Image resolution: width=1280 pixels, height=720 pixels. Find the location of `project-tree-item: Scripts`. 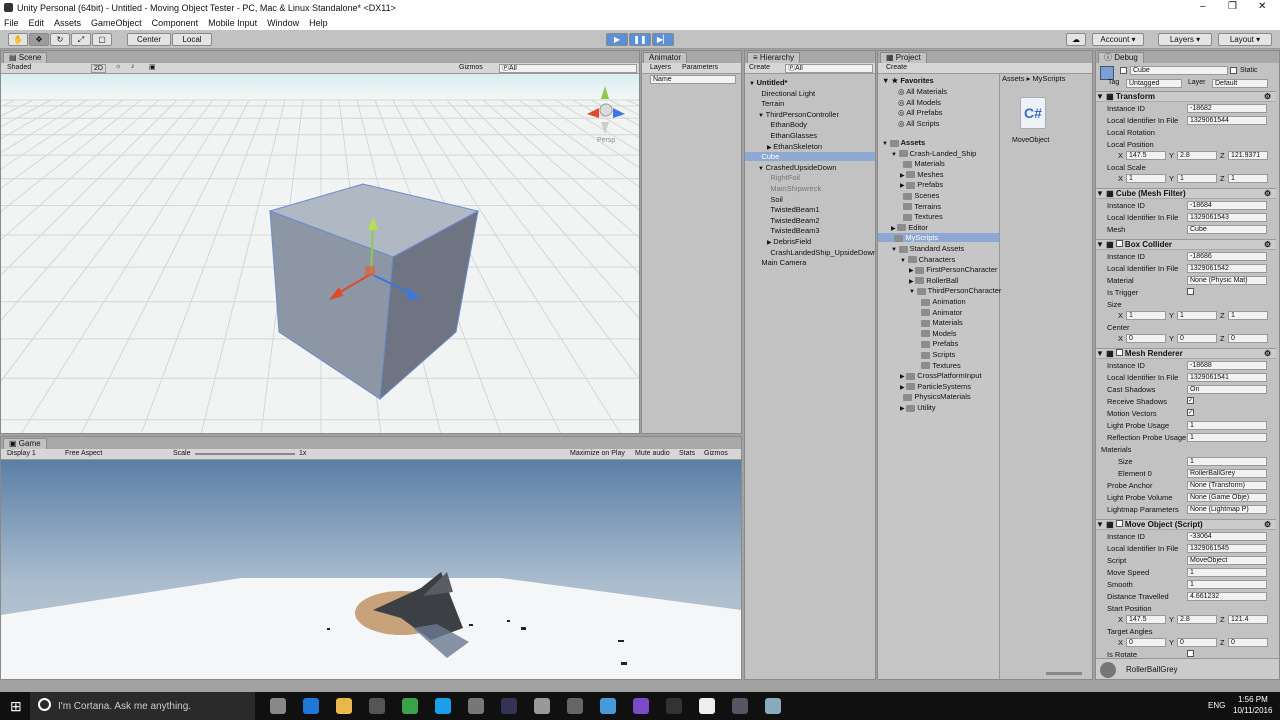

project-tree-item: Scripts is located at coordinates (938, 354).